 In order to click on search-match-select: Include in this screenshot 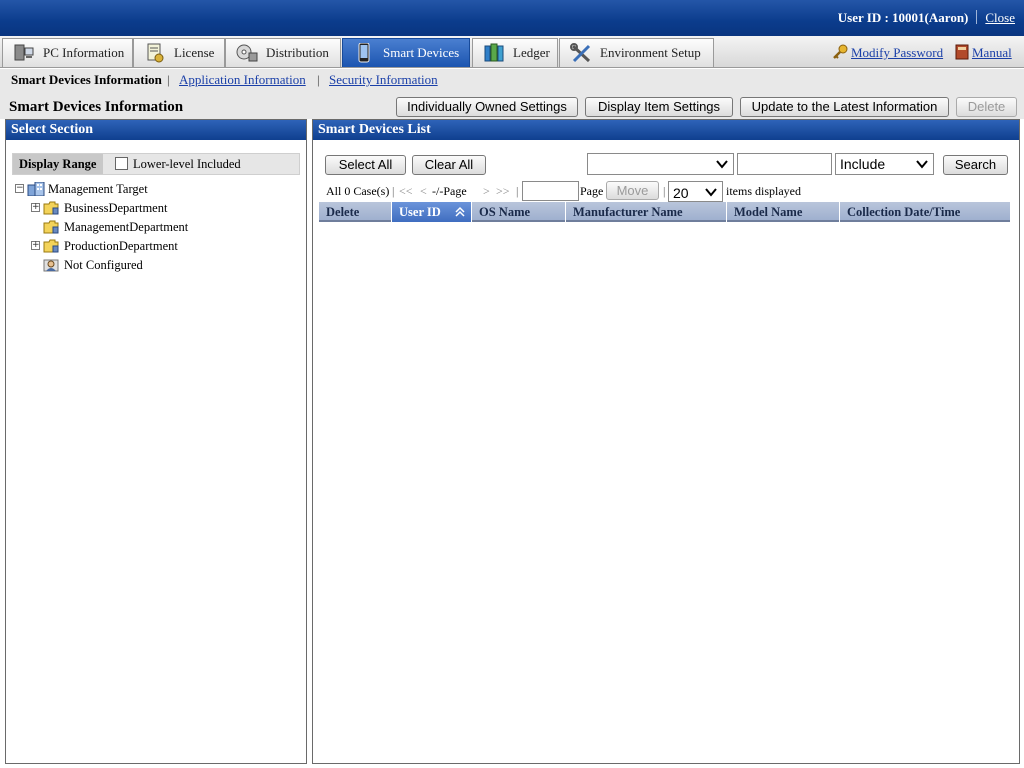, I will do `click(884, 164)`.